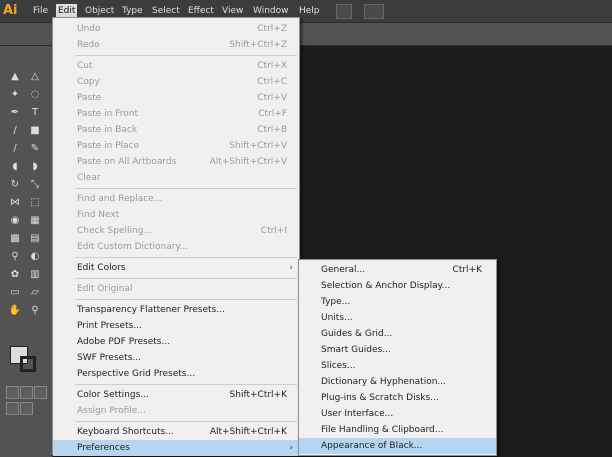 Image resolution: width=612 pixels, height=457 pixels. Describe the element at coordinates (12, 408) in the screenshot. I see `draw-mode-icon` at that location.